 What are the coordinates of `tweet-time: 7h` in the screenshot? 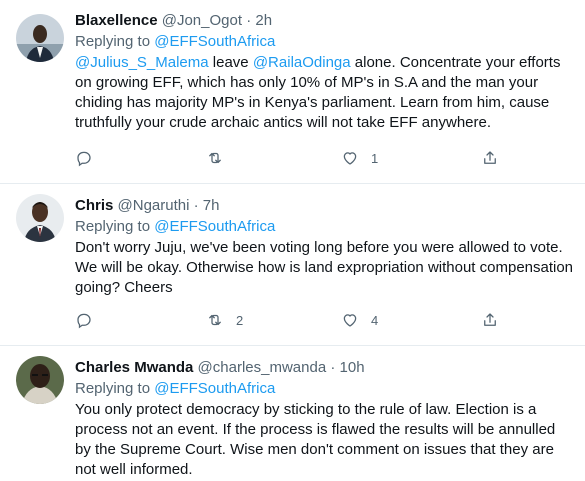 It's located at (211, 205).